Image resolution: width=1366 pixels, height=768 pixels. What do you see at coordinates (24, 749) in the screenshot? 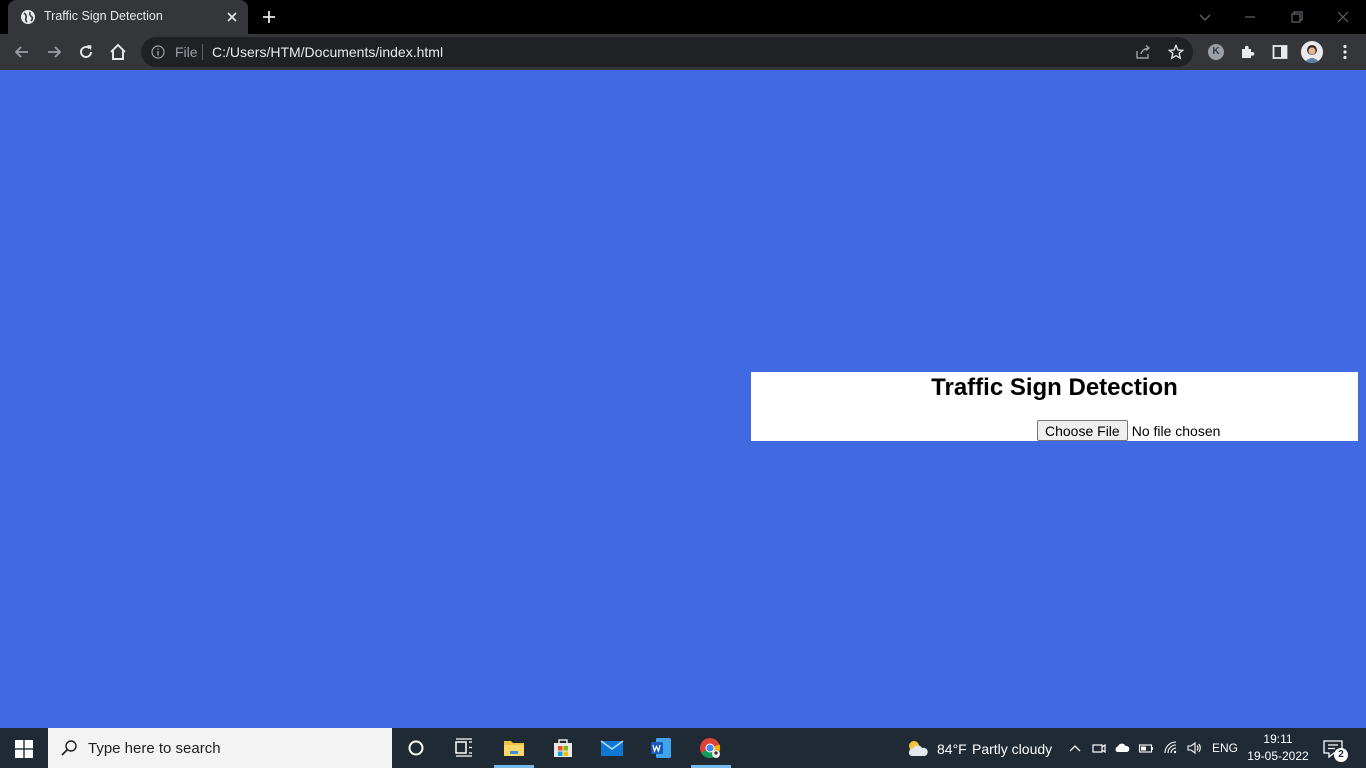
I see `windows-start-icon` at bounding box center [24, 749].